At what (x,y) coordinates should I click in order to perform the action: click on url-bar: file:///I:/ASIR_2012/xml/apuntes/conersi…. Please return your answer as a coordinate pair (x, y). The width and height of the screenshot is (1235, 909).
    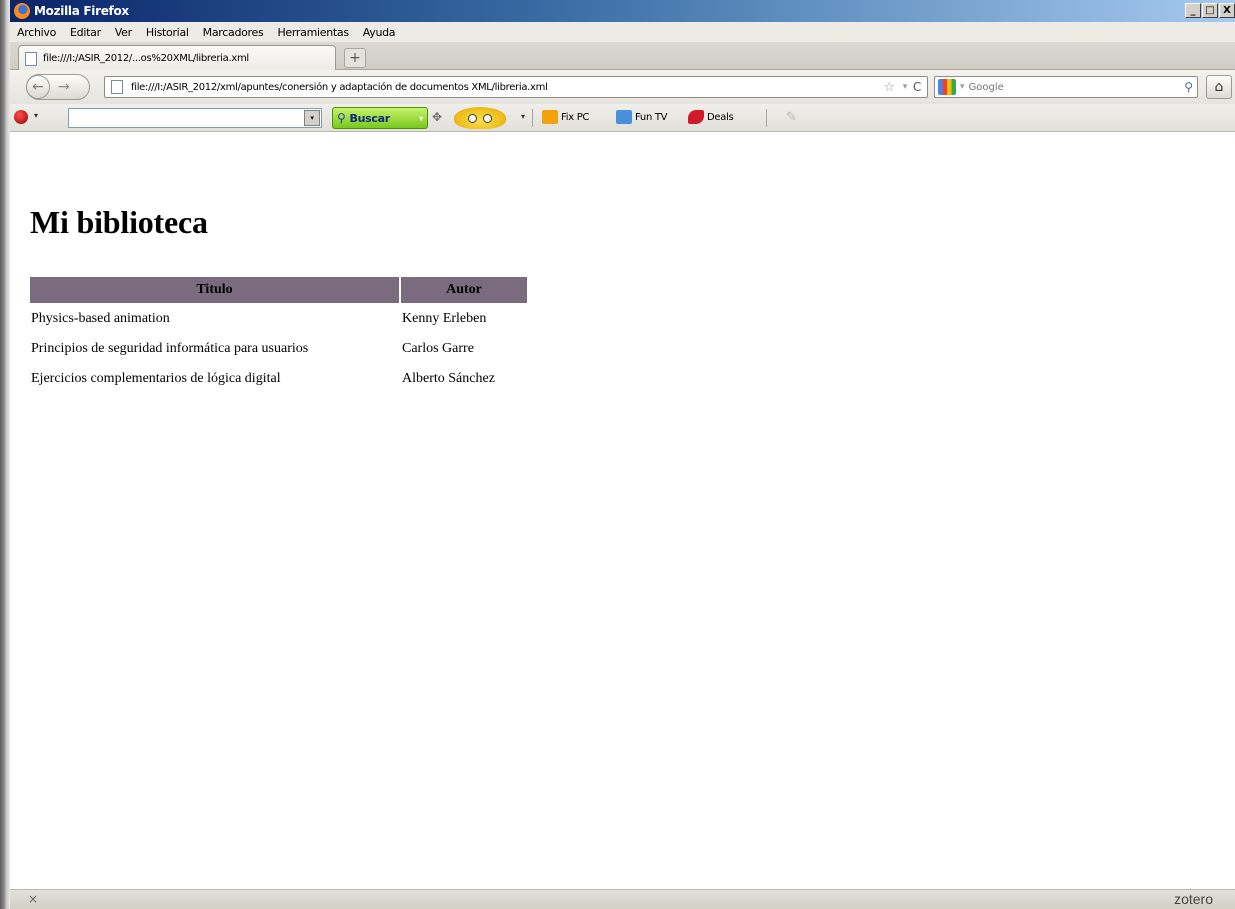
    Looking at the image, I should click on (516, 87).